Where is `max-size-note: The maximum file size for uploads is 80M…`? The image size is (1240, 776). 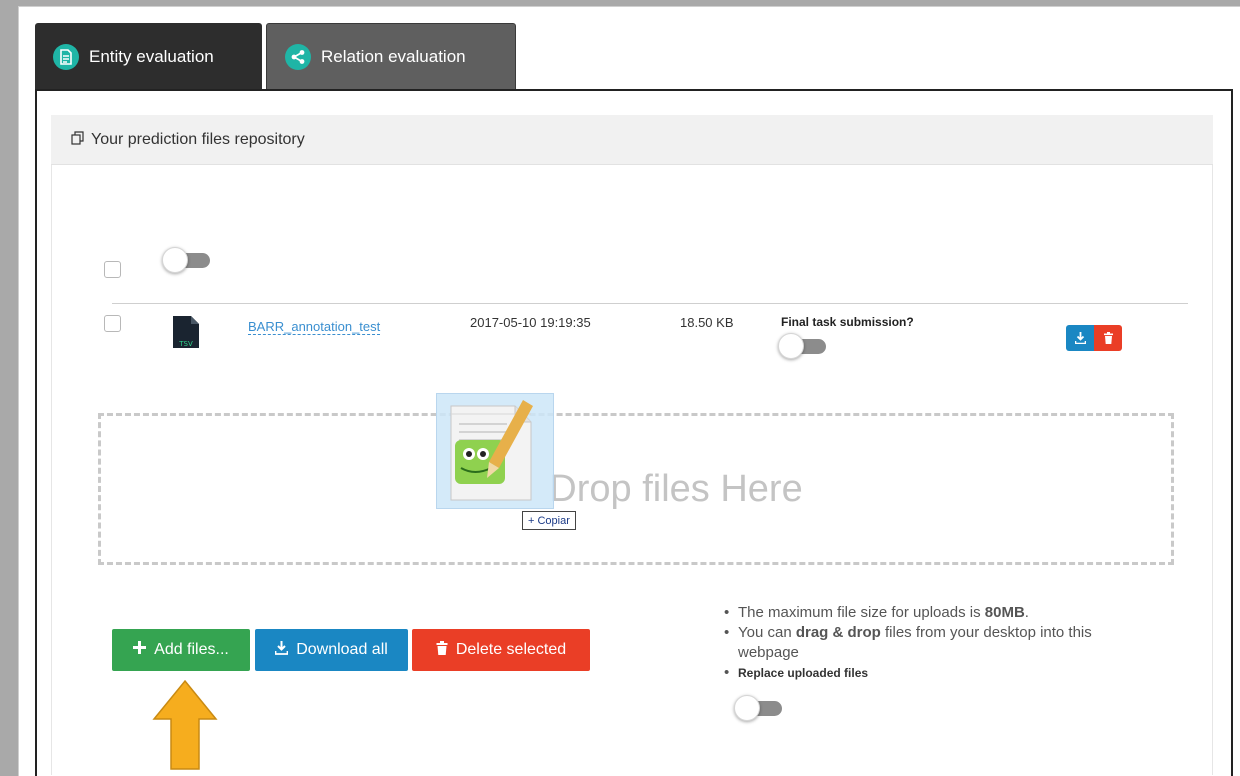
max-size-note: The maximum file size for uploads is 80M… is located at coordinates (928, 613).